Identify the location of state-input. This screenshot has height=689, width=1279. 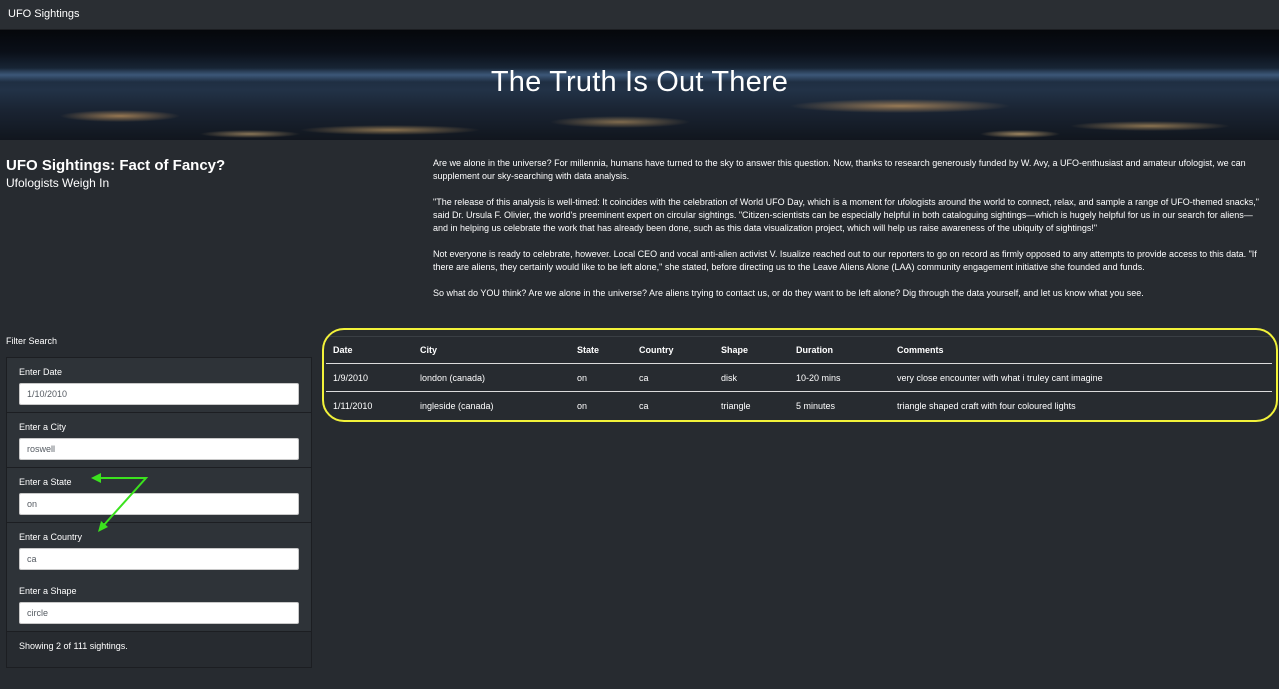
(159, 504).